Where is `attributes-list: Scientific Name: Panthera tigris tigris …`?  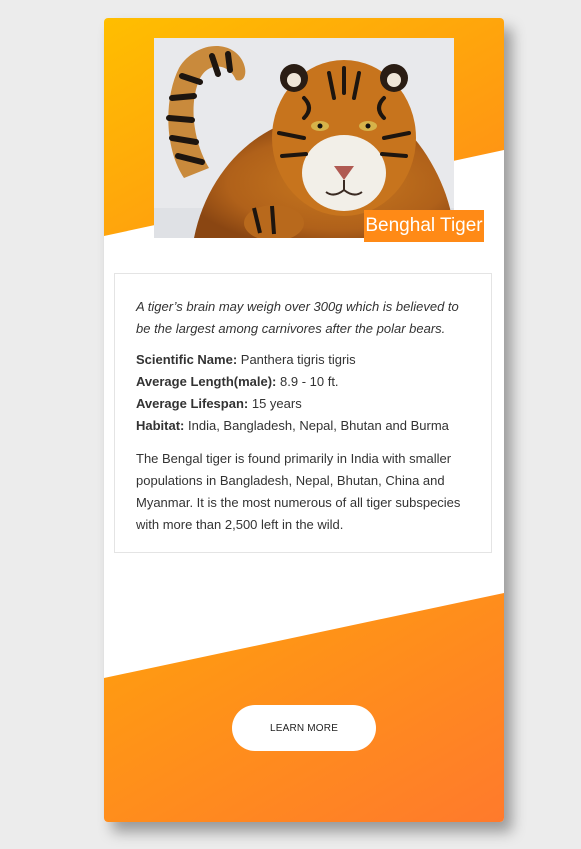 attributes-list: Scientific Name: Panthera tigris tigris … is located at coordinates (303, 393).